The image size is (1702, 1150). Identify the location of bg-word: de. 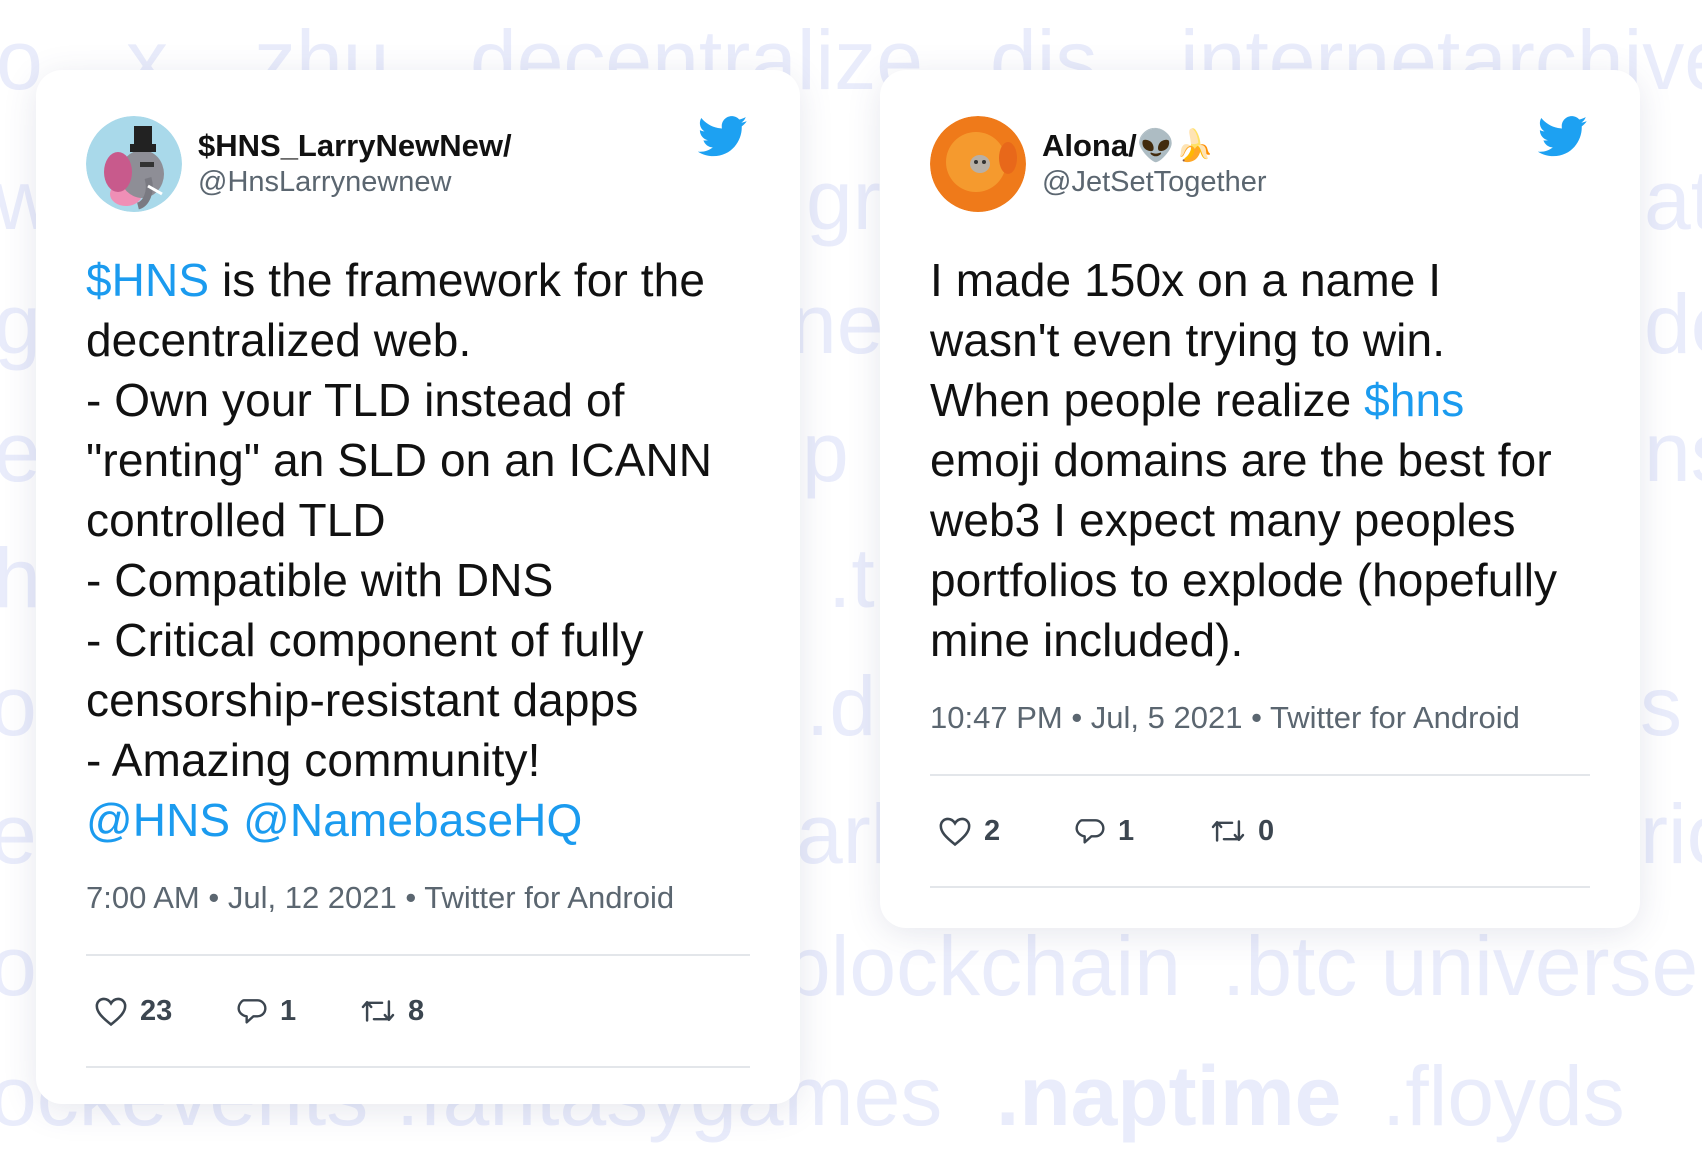
(1673, 324).